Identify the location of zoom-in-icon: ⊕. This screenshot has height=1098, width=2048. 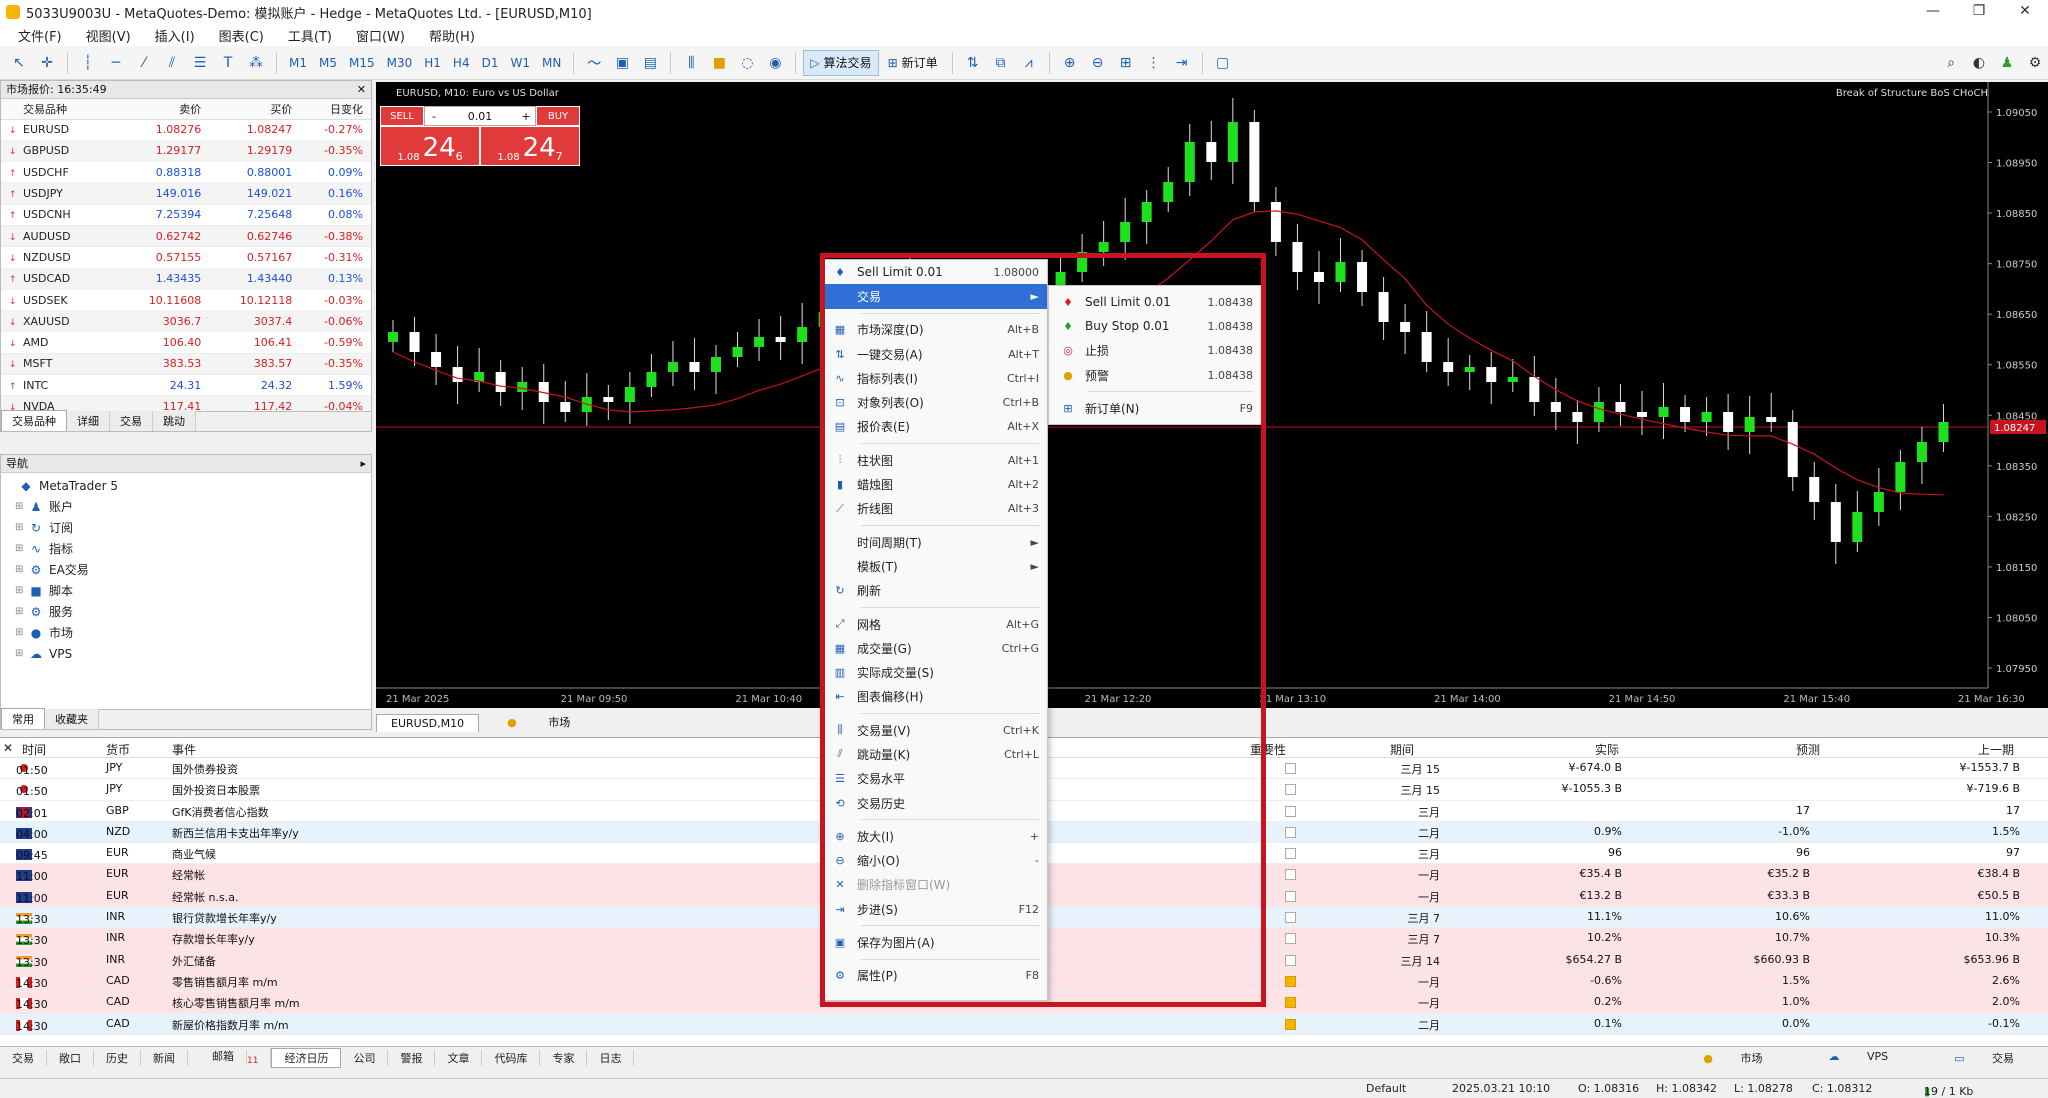
(1070, 63).